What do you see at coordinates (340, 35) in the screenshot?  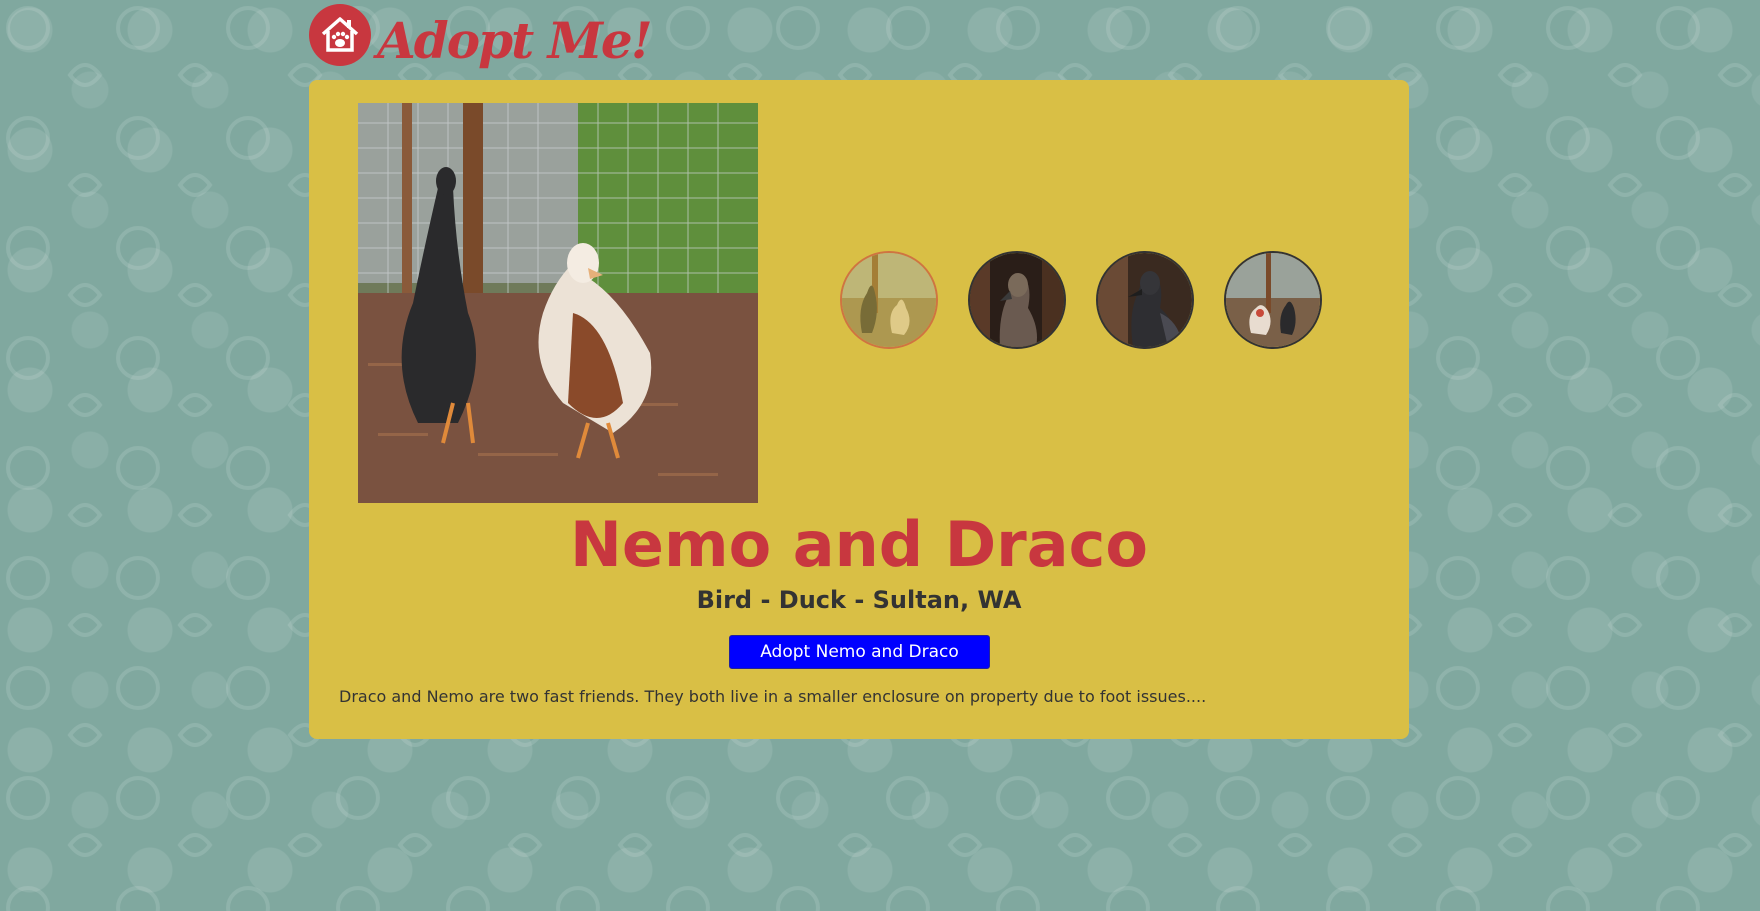 I see `house-paw-icon` at bounding box center [340, 35].